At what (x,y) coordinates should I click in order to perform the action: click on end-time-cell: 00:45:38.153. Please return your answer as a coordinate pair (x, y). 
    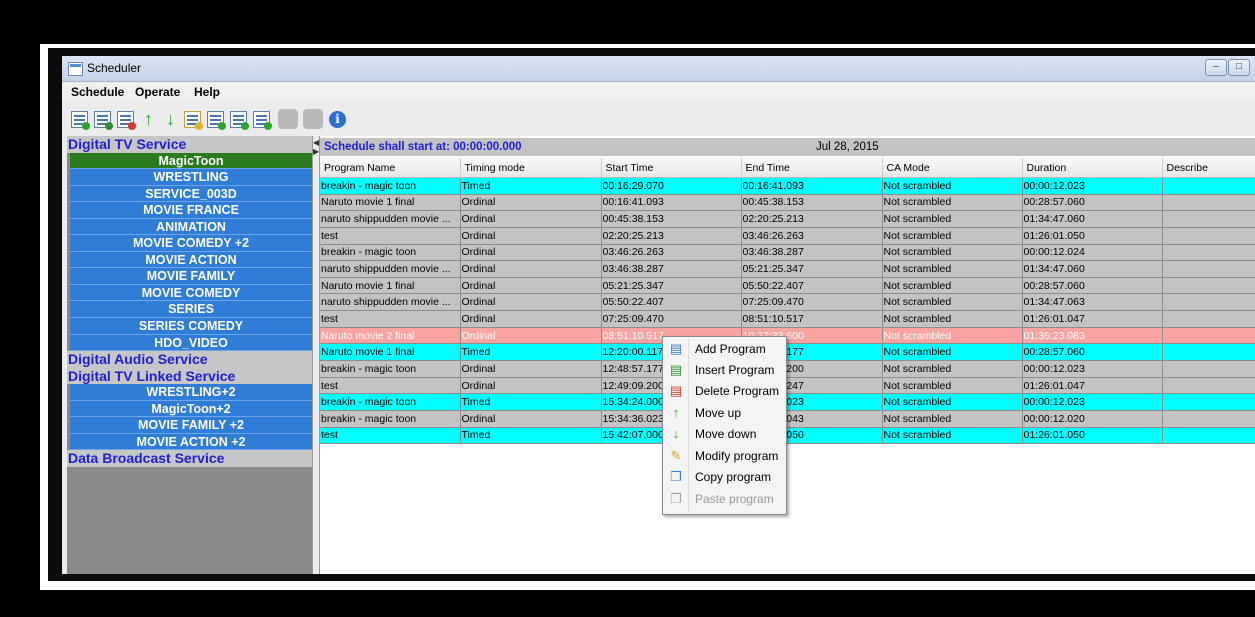
    Looking at the image, I should click on (812, 203).